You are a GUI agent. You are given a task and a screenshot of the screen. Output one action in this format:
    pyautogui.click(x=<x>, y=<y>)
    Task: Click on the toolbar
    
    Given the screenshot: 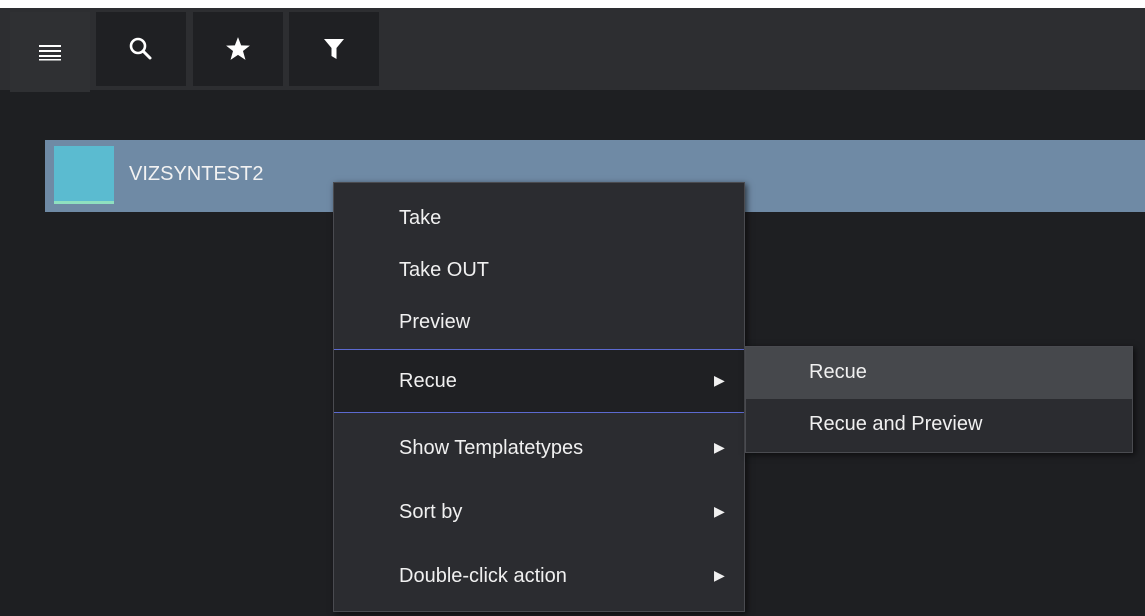 What is the action you would take?
    pyautogui.click(x=572, y=50)
    